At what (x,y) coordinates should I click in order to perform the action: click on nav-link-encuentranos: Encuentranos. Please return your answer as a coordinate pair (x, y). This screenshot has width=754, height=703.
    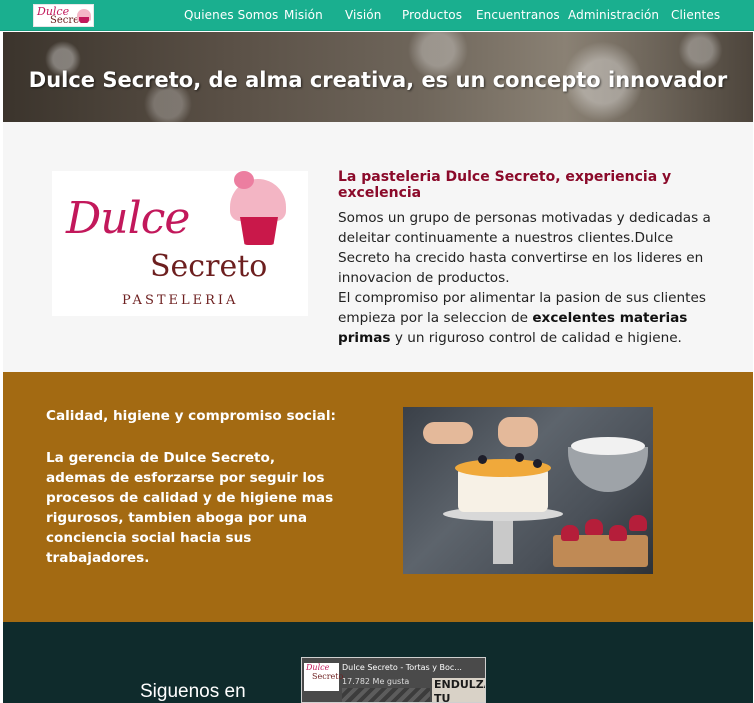
    Looking at the image, I should click on (518, 15).